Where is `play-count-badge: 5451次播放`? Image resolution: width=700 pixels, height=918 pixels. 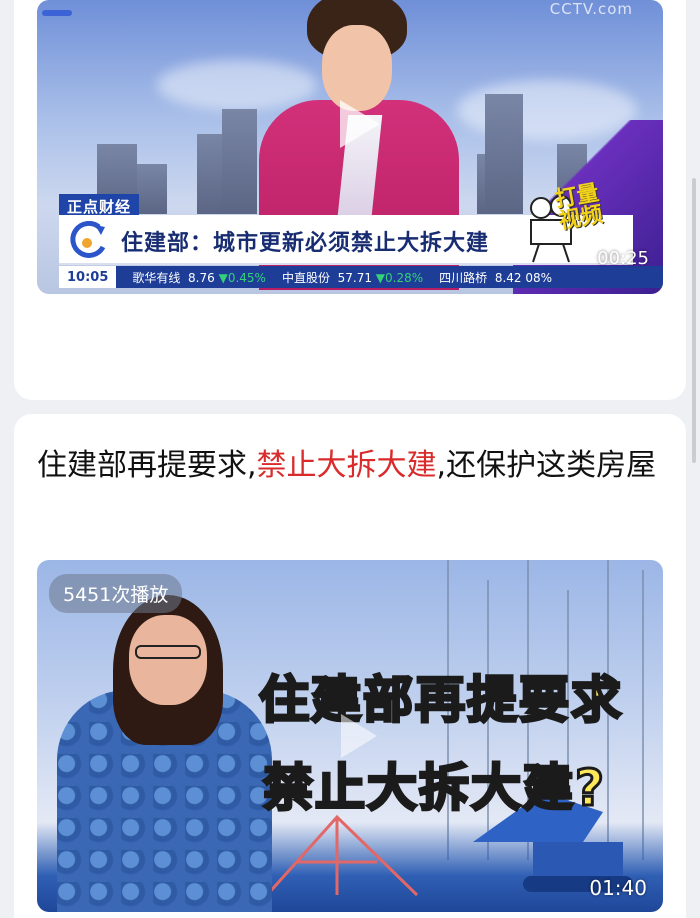
play-count-badge: 5451次播放 is located at coordinates (116, 593).